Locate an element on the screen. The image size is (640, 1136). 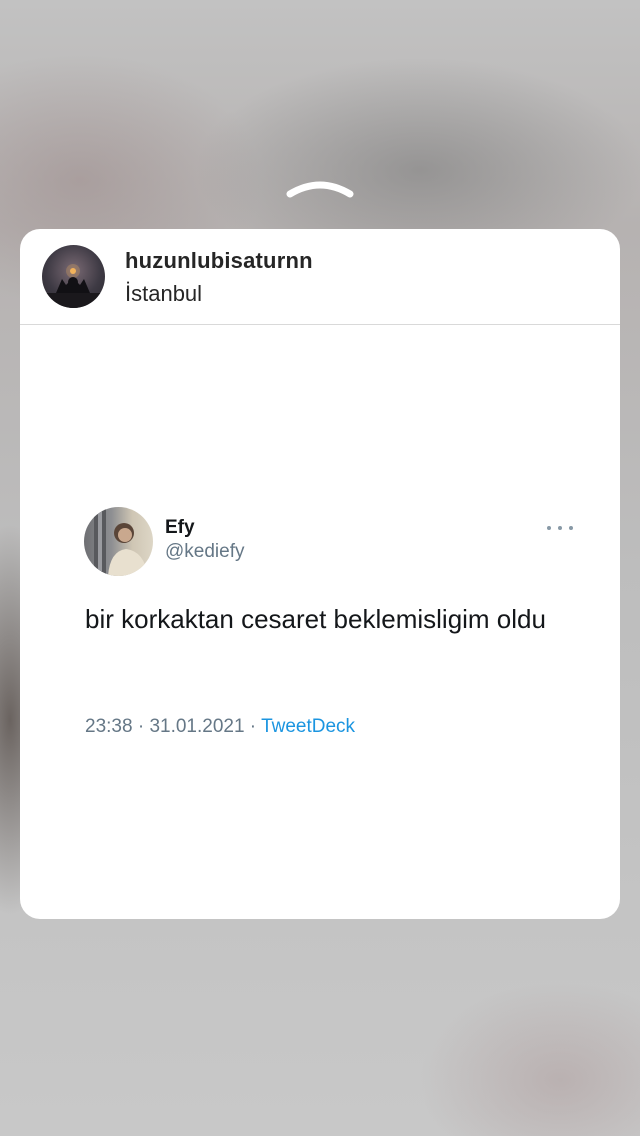
post-location: İstanbul is located at coordinates (163, 294).